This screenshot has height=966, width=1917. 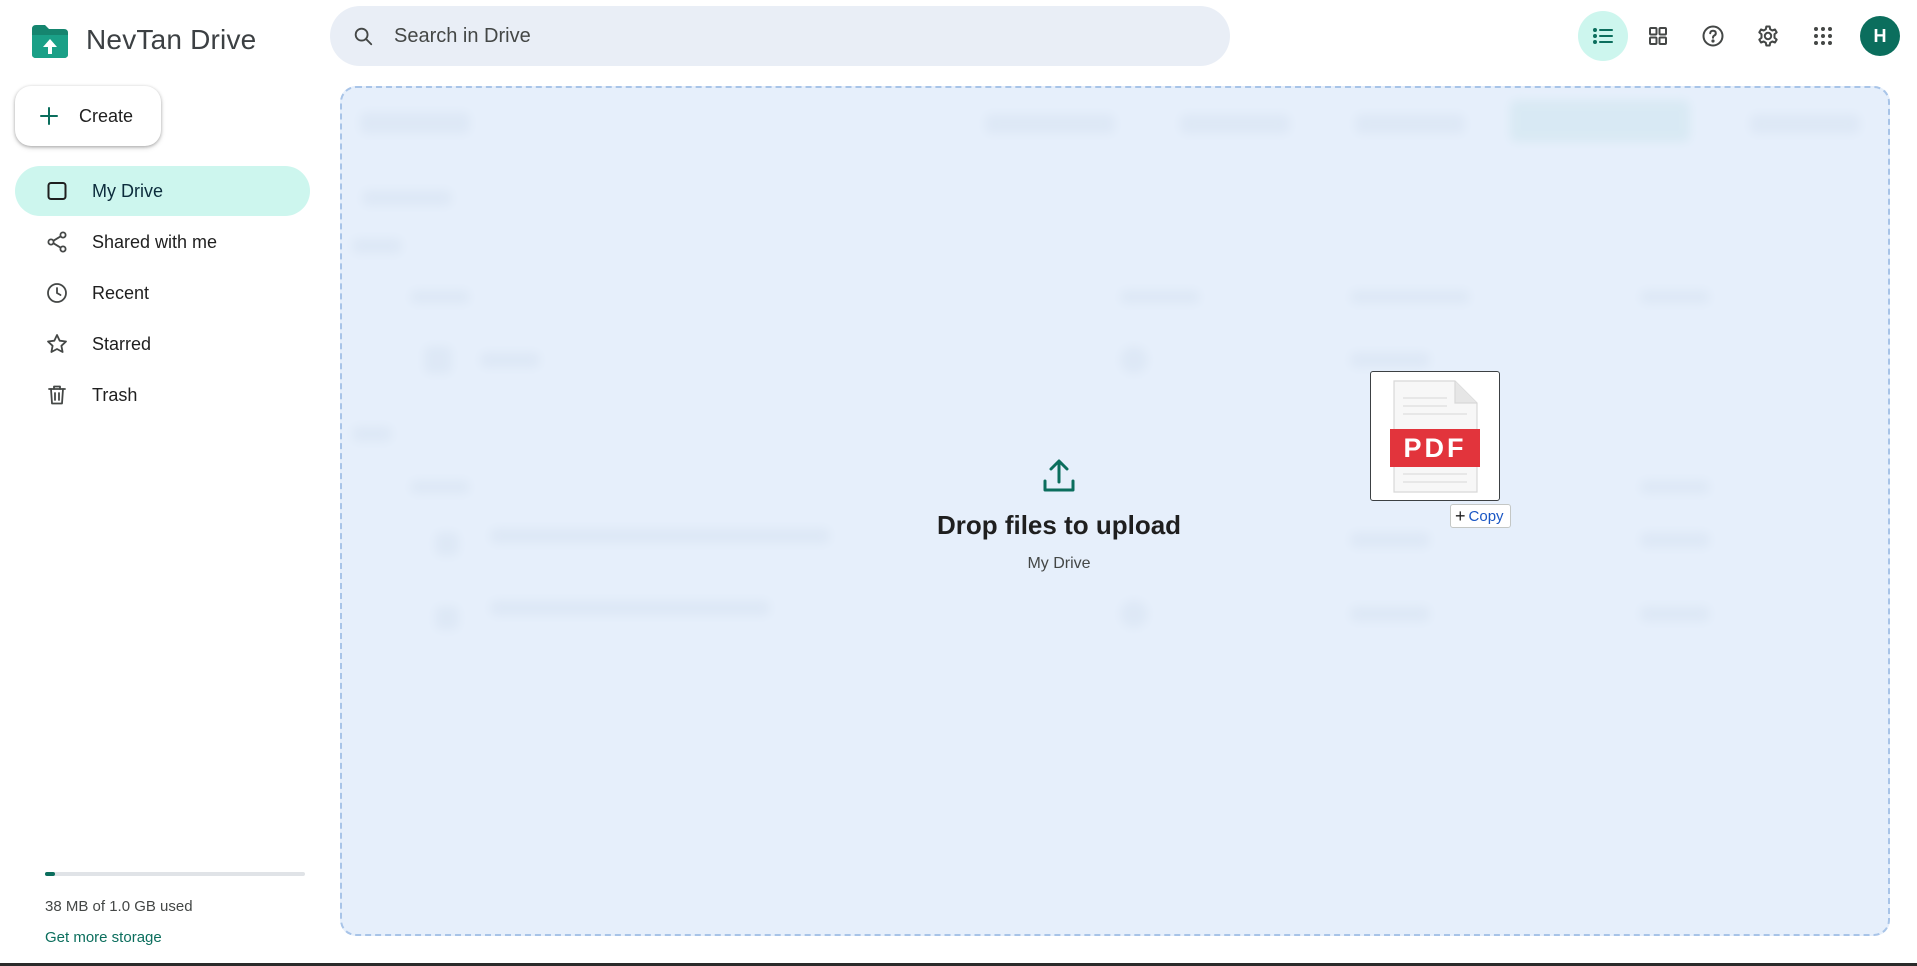 I want to click on sidebar-item-shared-with-me: Shared with me, so click(x=162, y=242).